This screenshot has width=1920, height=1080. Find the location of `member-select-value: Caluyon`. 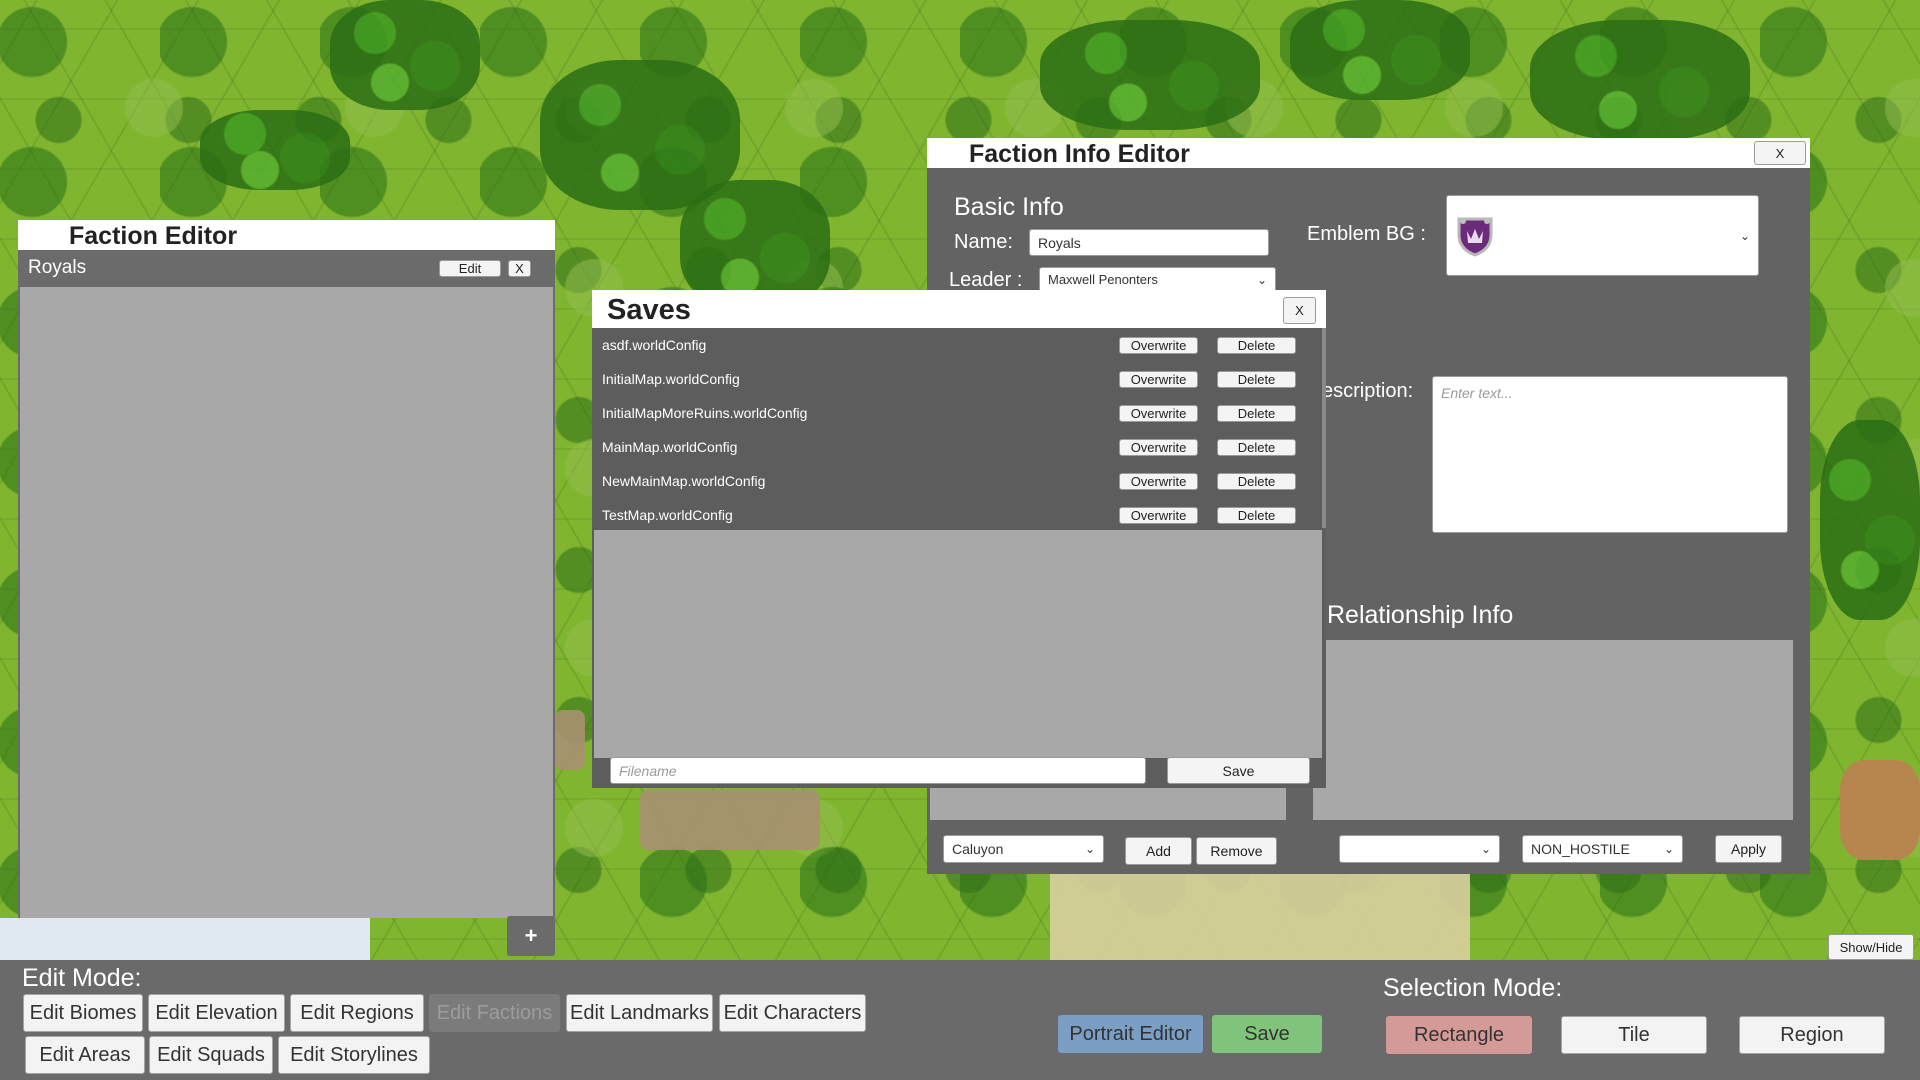

member-select-value: Caluyon is located at coordinates (978, 849).